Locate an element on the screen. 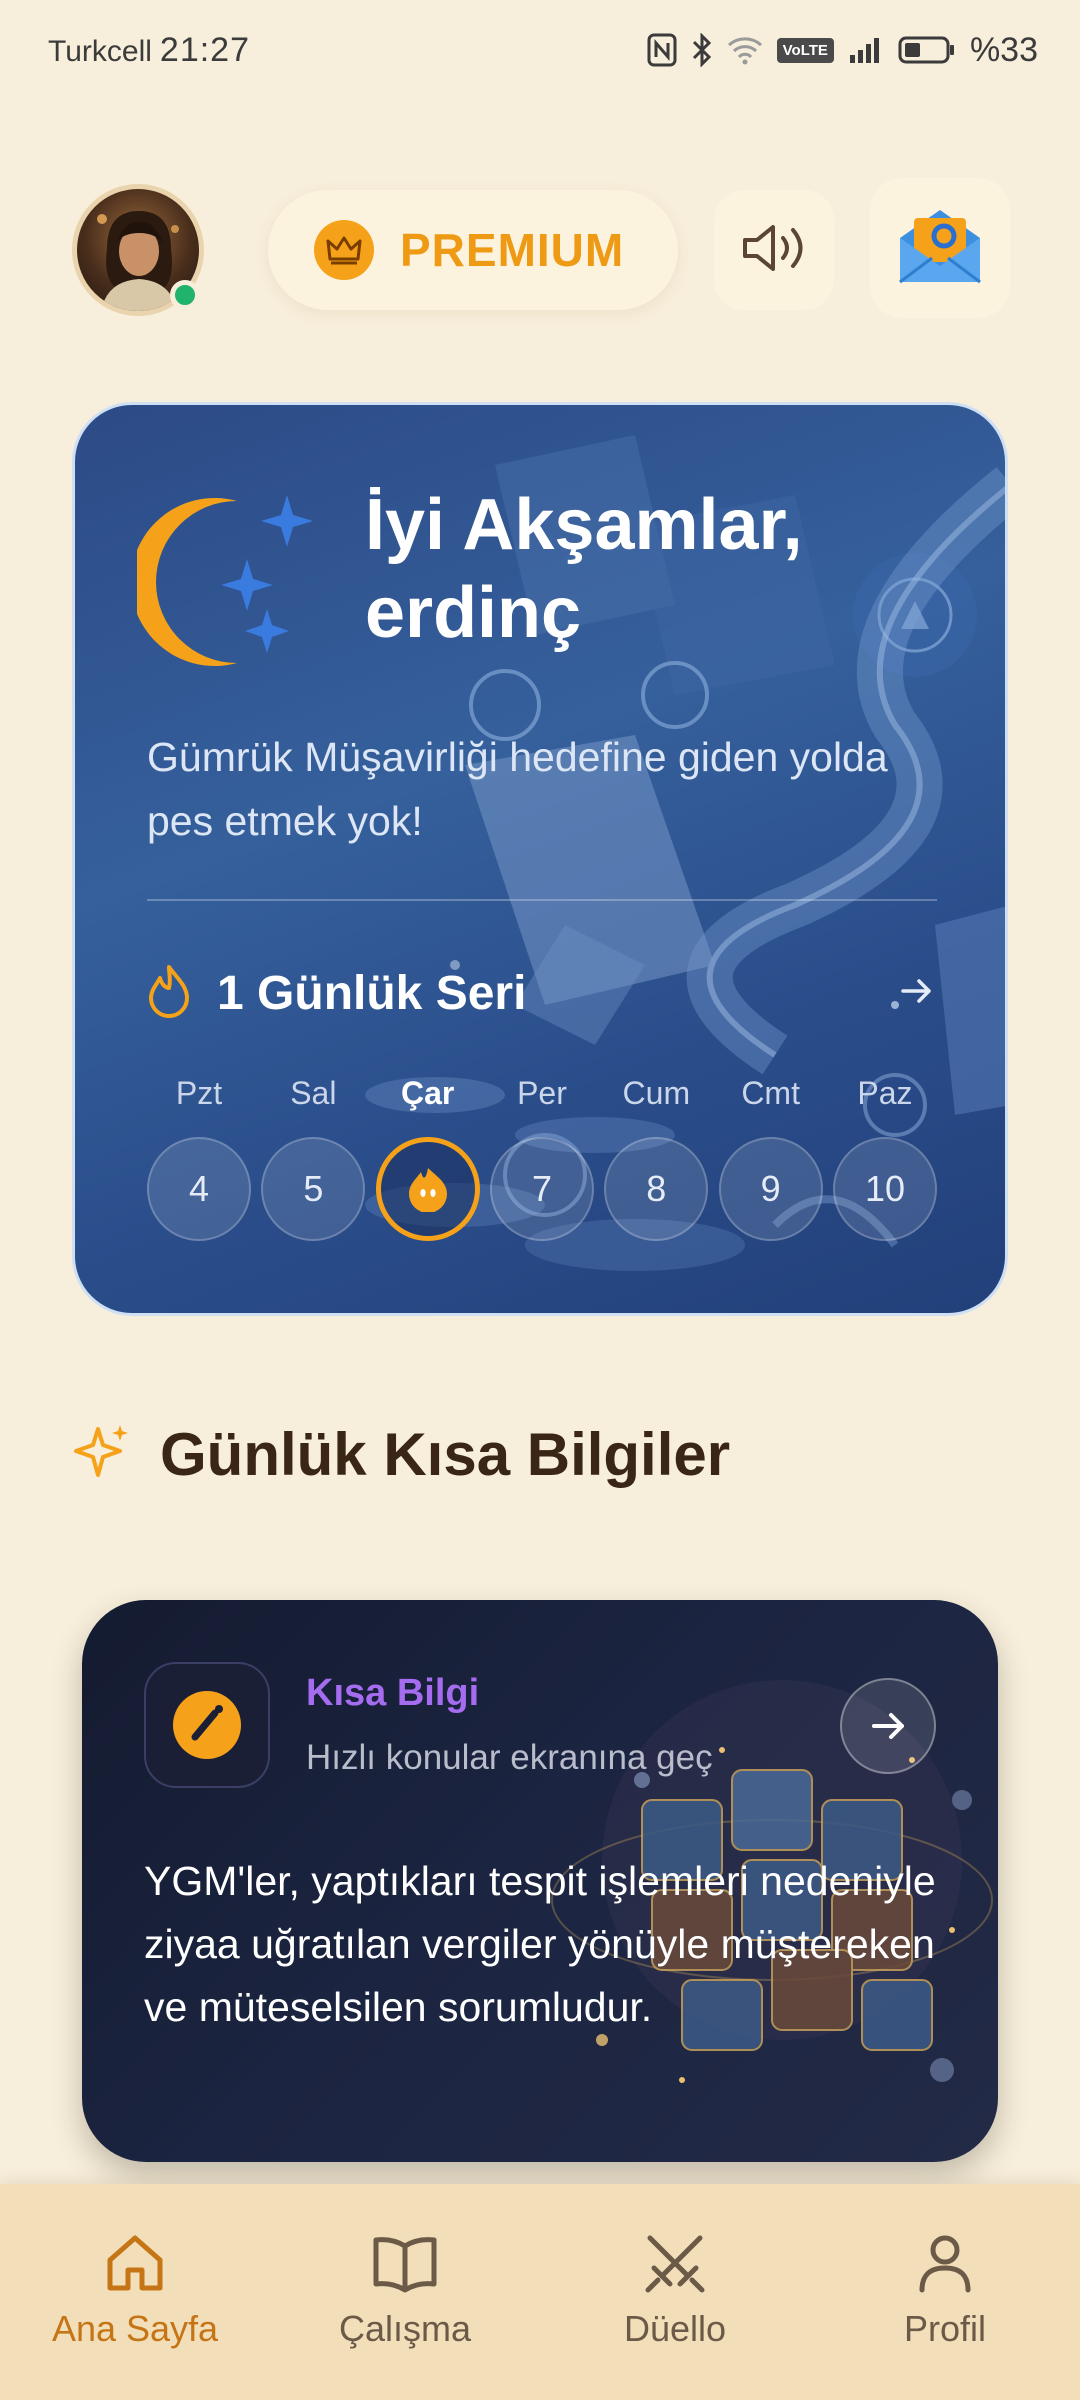 The width and height of the screenshot is (1080, 2400). nav-label: Profil is located at coordinates (945, 2328).